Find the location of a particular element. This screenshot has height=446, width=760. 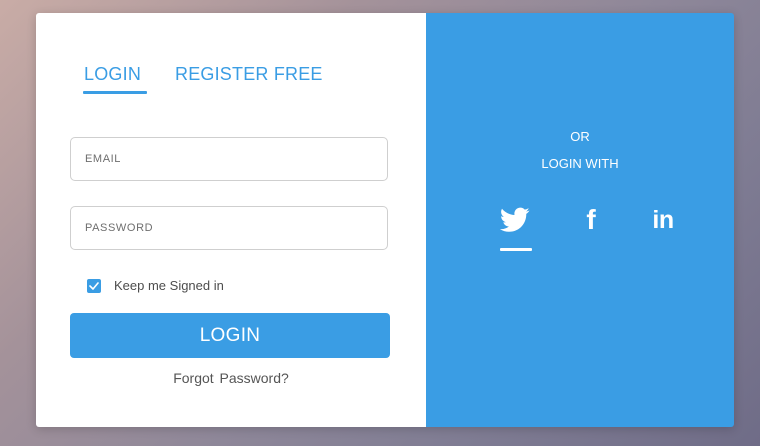

check-icon is located at coordinates (94, 285).